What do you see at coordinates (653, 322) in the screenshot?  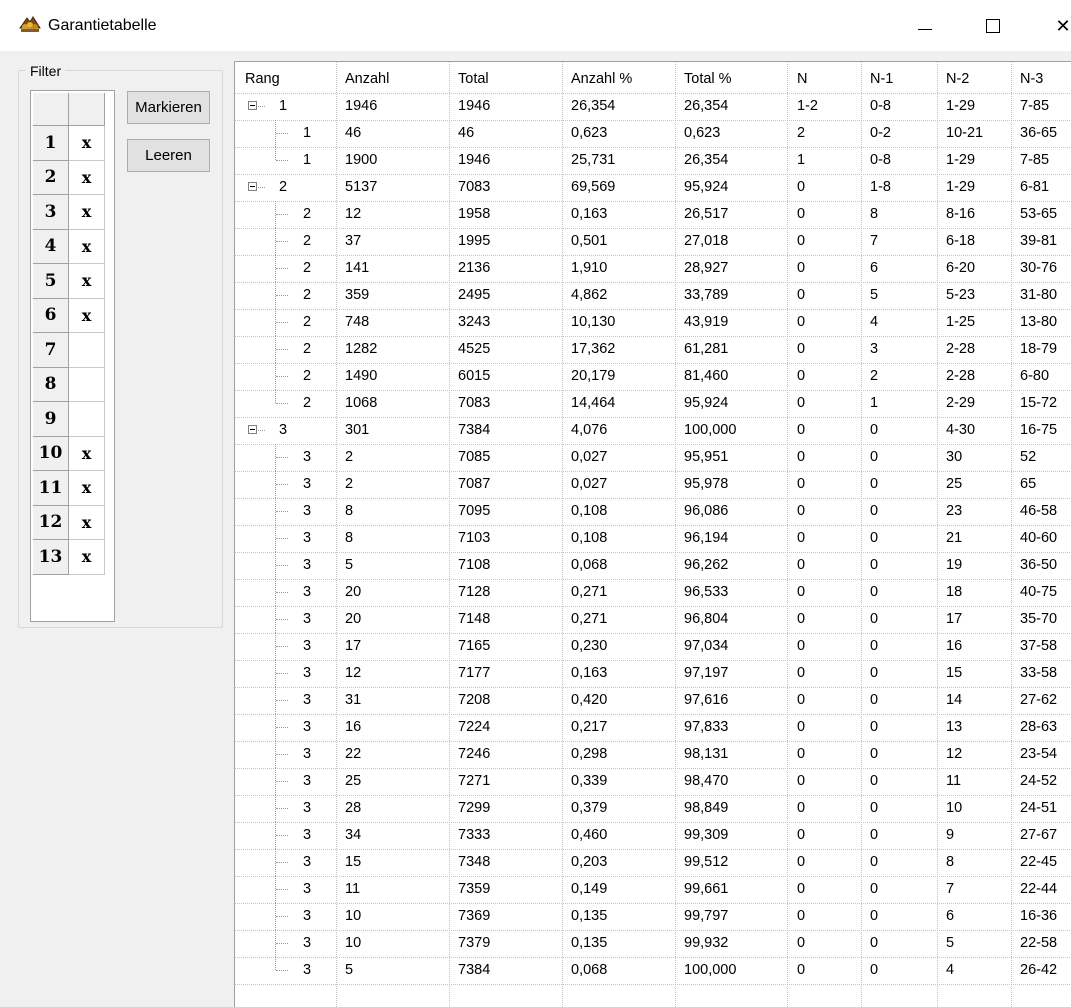 I see `table-row: 2 748 3243 10,130 43,919 0 4 1-25 13-80` at bounding box center [653, 322].